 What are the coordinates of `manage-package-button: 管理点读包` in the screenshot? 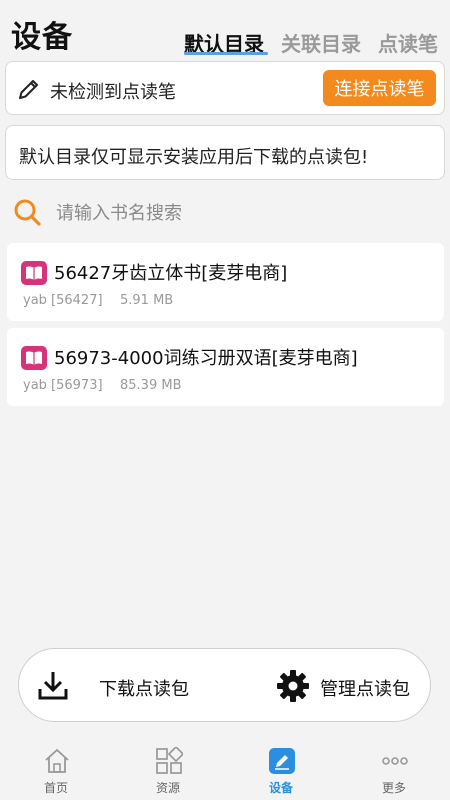 It's located at (351, 686).